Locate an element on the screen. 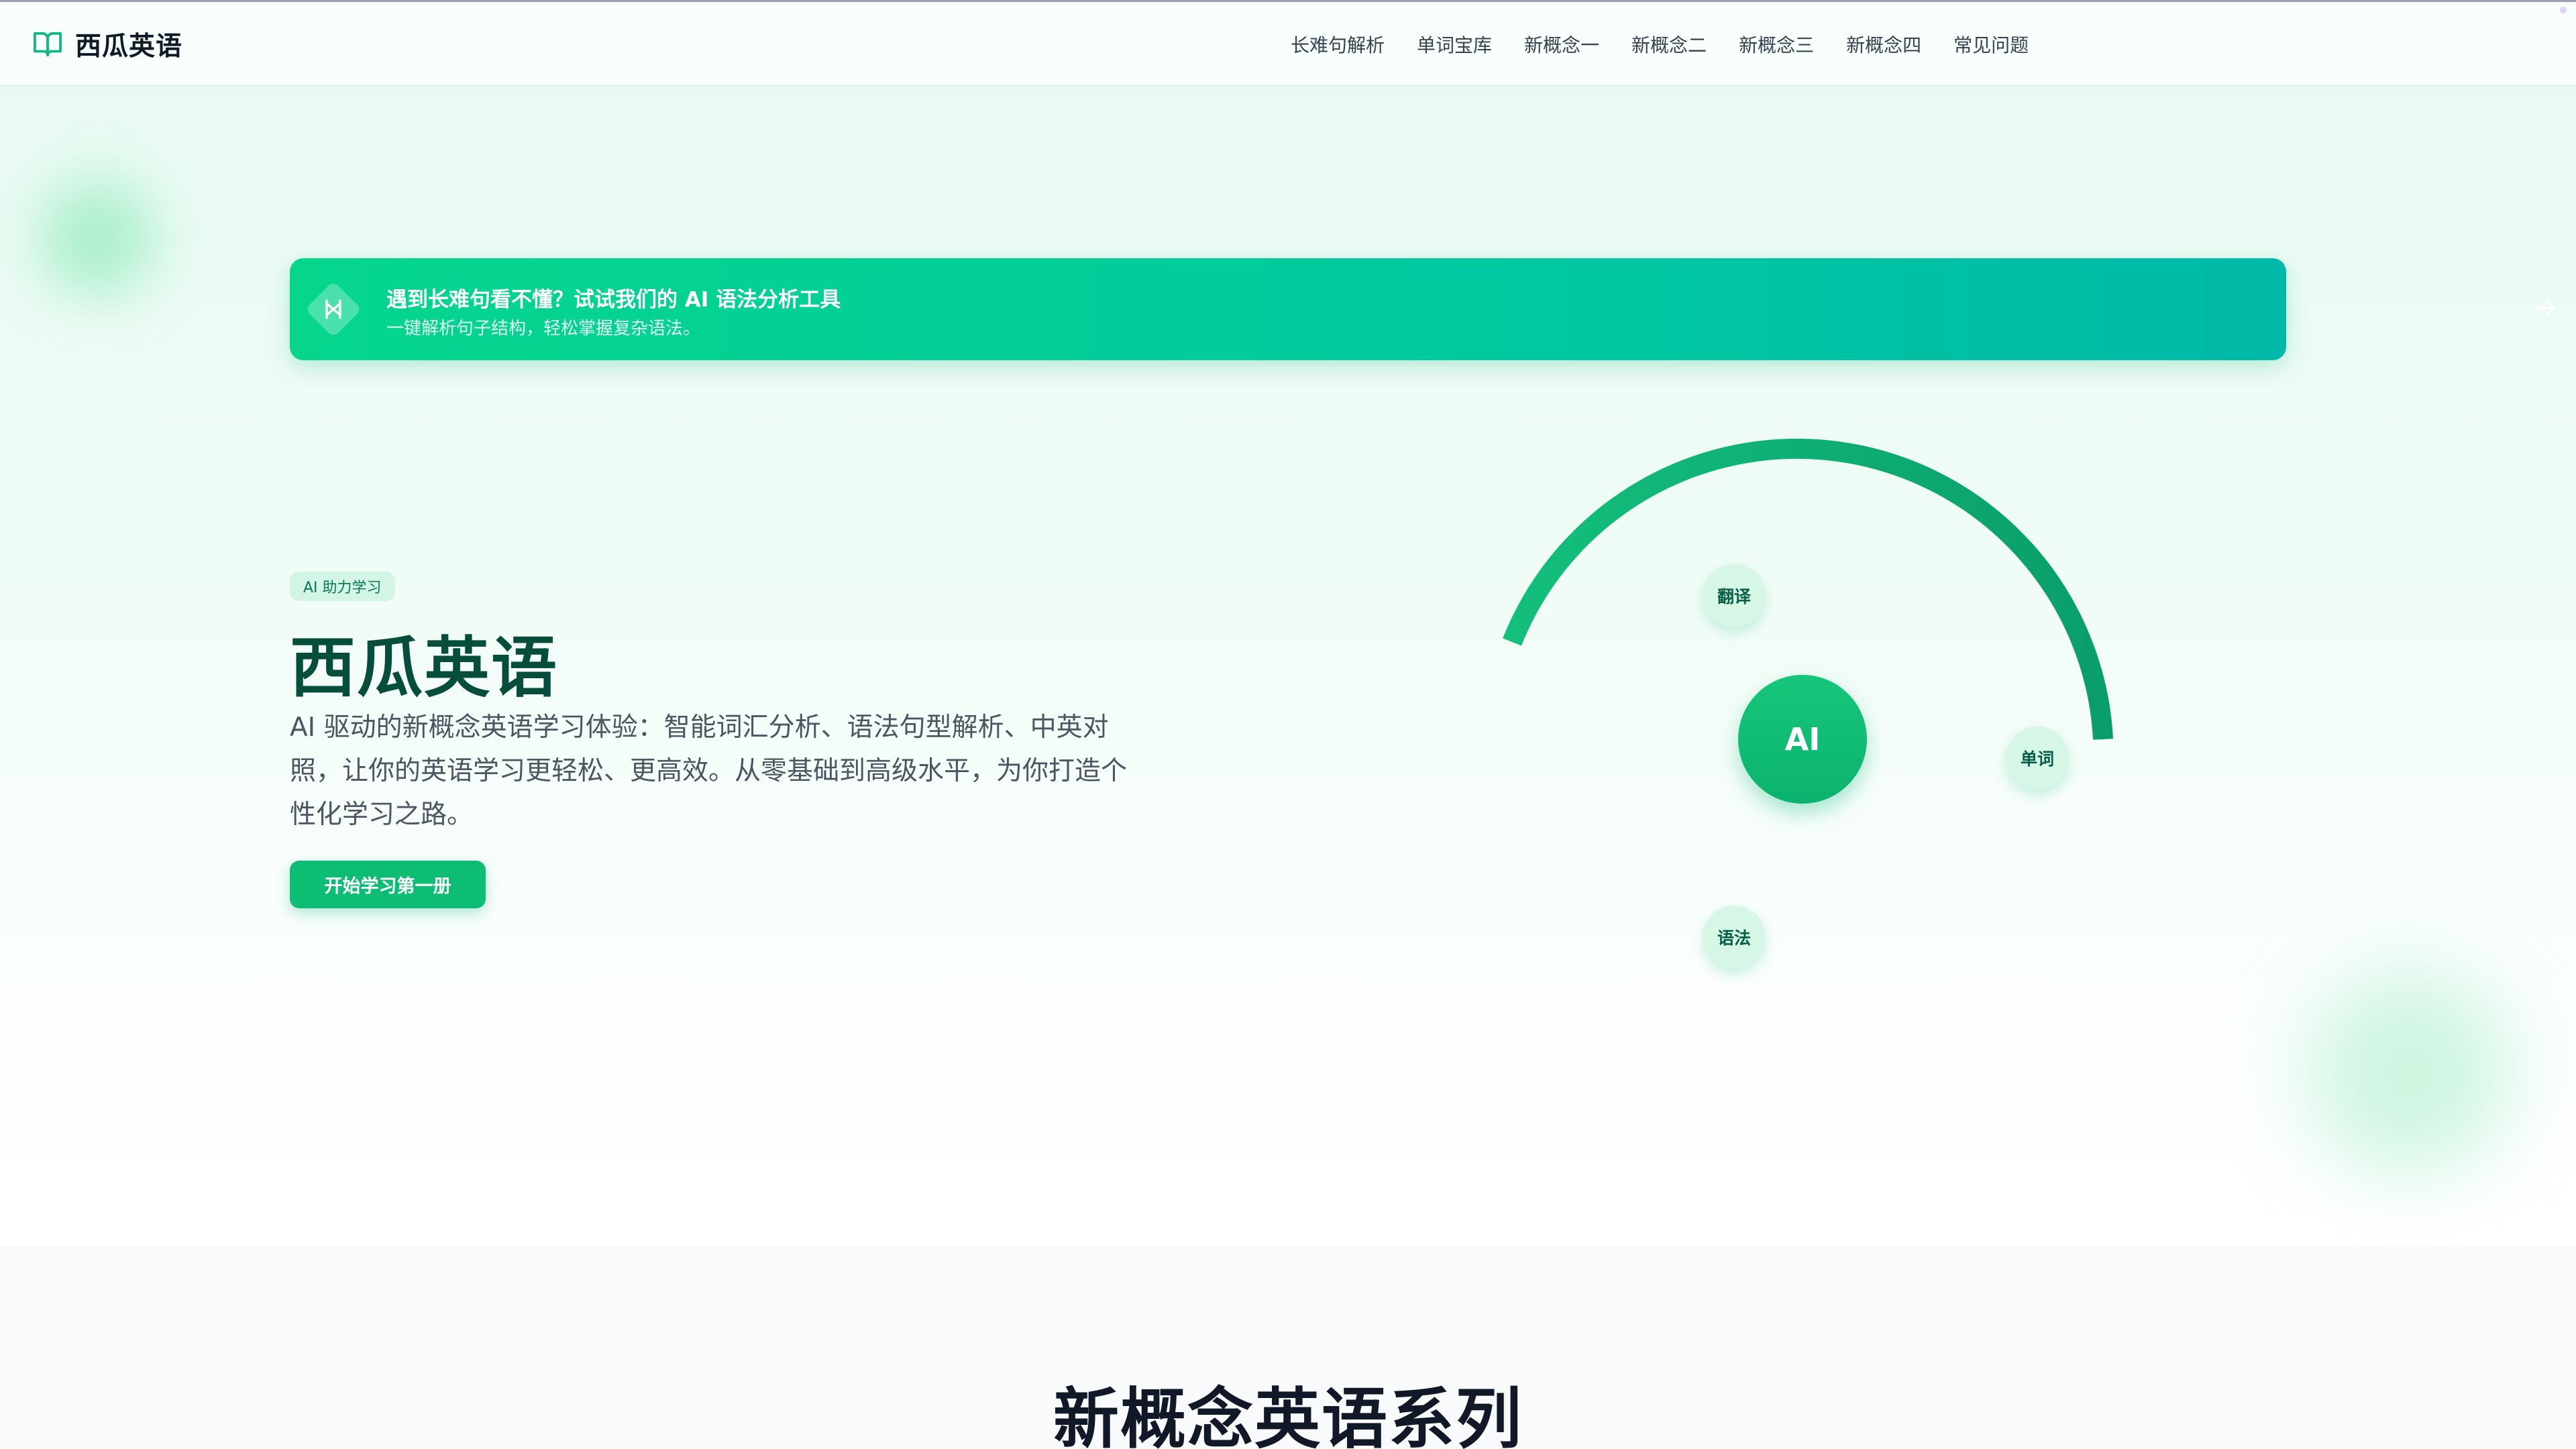 This screenshot has width=2576, height=1449. nav-item-nce-2: 新概念二 is located at coordinates (1669, 44).